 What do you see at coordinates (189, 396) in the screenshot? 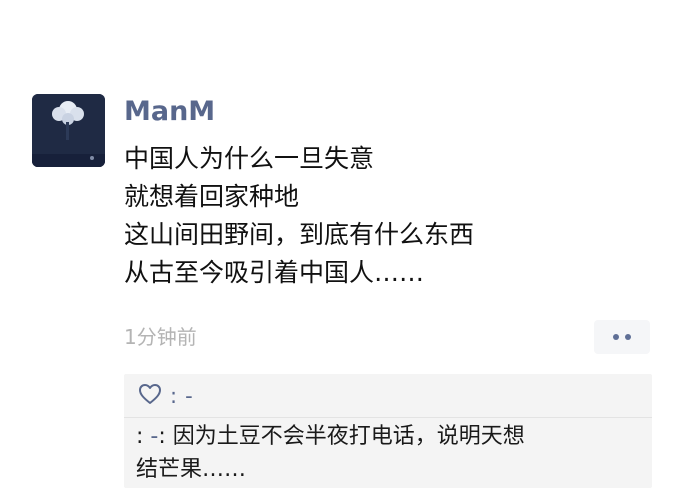
I see `like-user: -` at bounding box center [189, 396].